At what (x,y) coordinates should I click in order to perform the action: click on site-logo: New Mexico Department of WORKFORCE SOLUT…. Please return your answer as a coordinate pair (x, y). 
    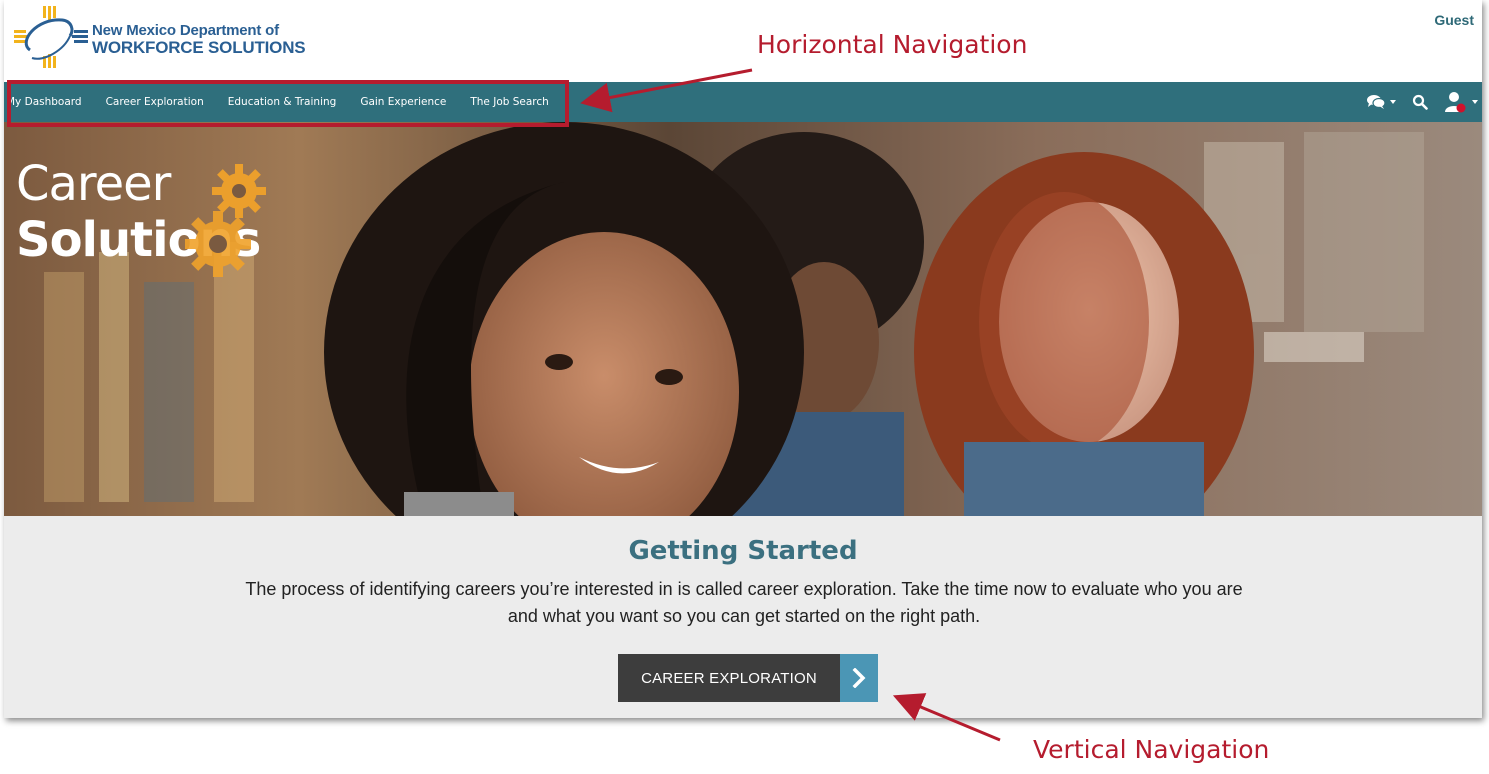
    Looking at the image, I should click on (164, 38).